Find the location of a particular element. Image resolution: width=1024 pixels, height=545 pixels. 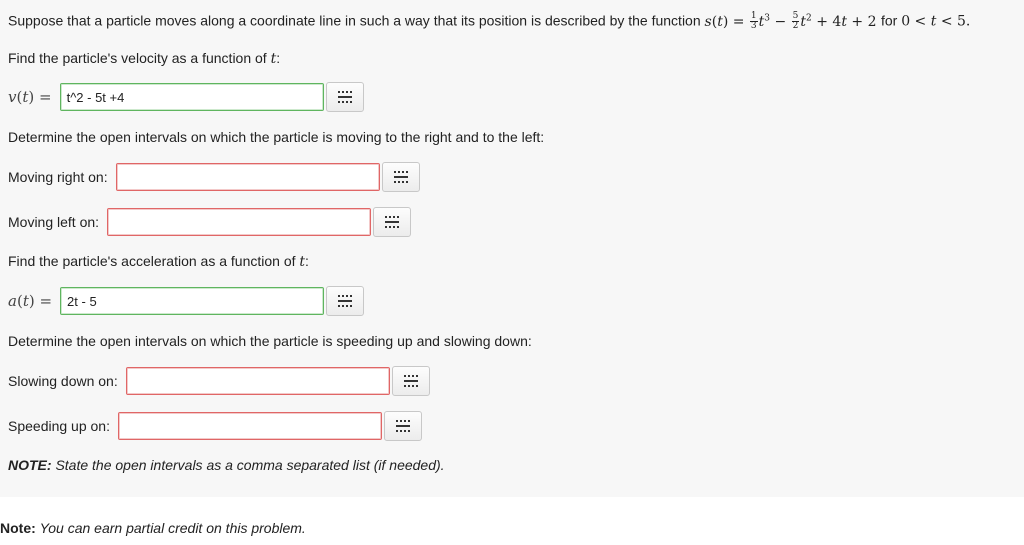

moving-right-input is located at coordinates (247, 177).